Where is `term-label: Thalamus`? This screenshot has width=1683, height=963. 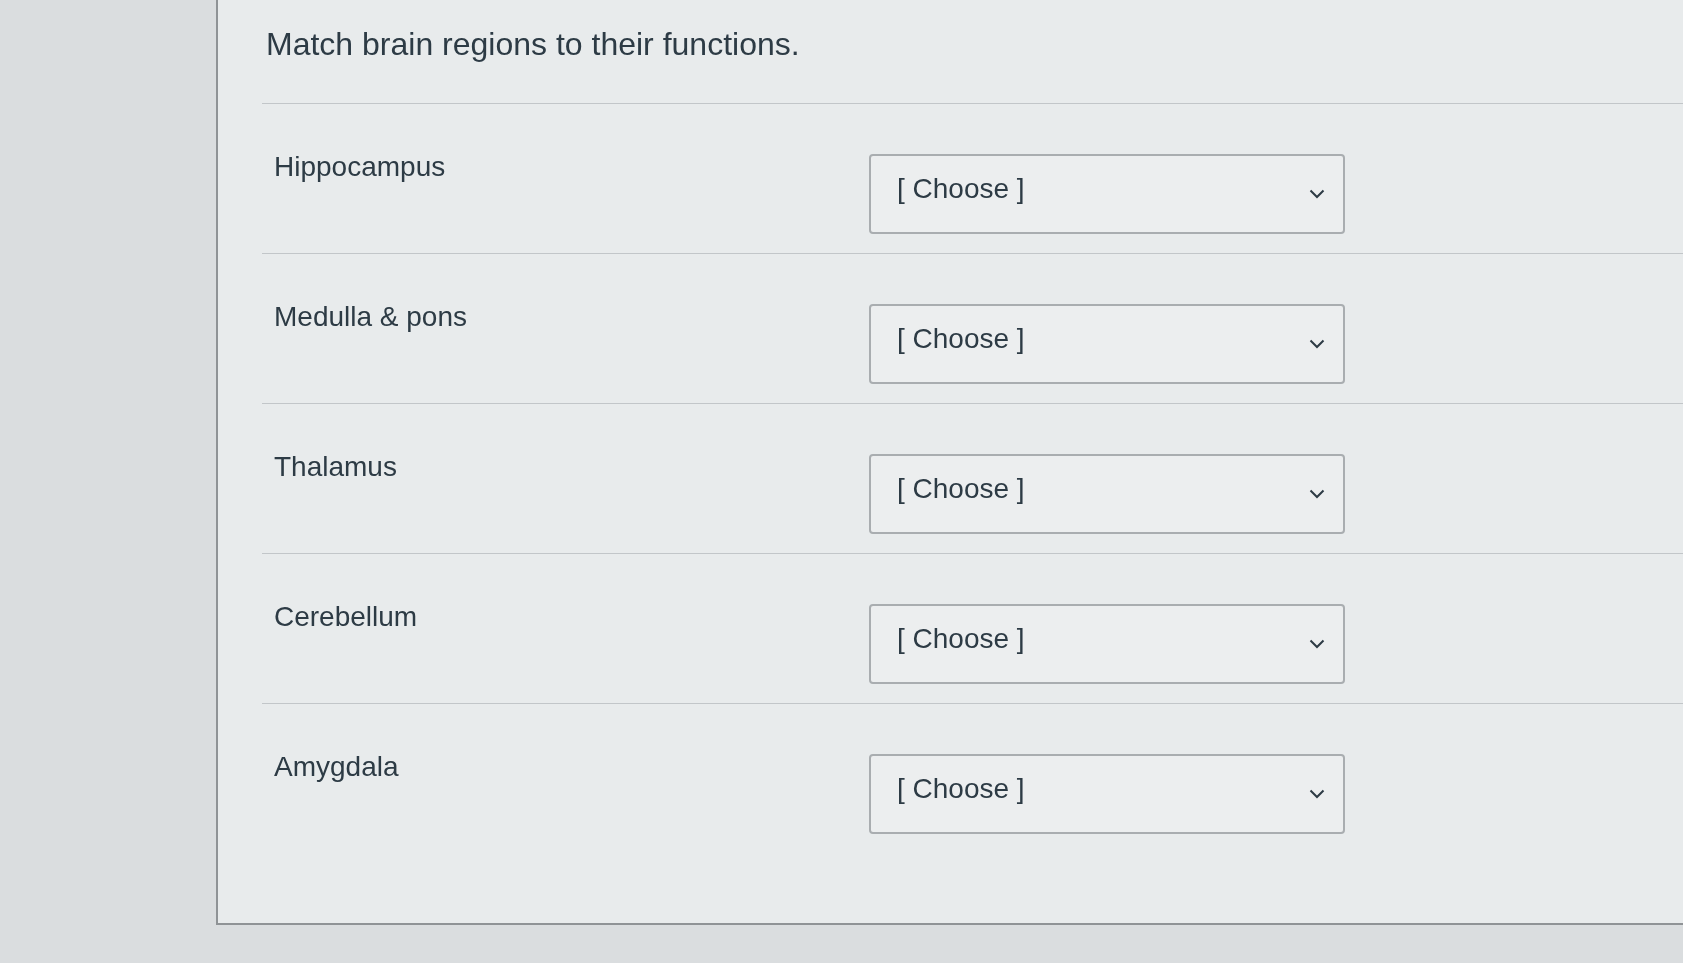 term-label: Thalamus is located at coordinates (336, 467).